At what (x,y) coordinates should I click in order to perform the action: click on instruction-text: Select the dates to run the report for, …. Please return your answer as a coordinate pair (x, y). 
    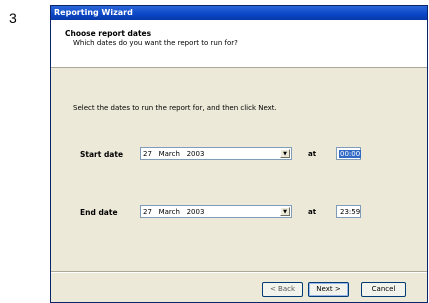
    Looking at the image, I should click on (175, 108).